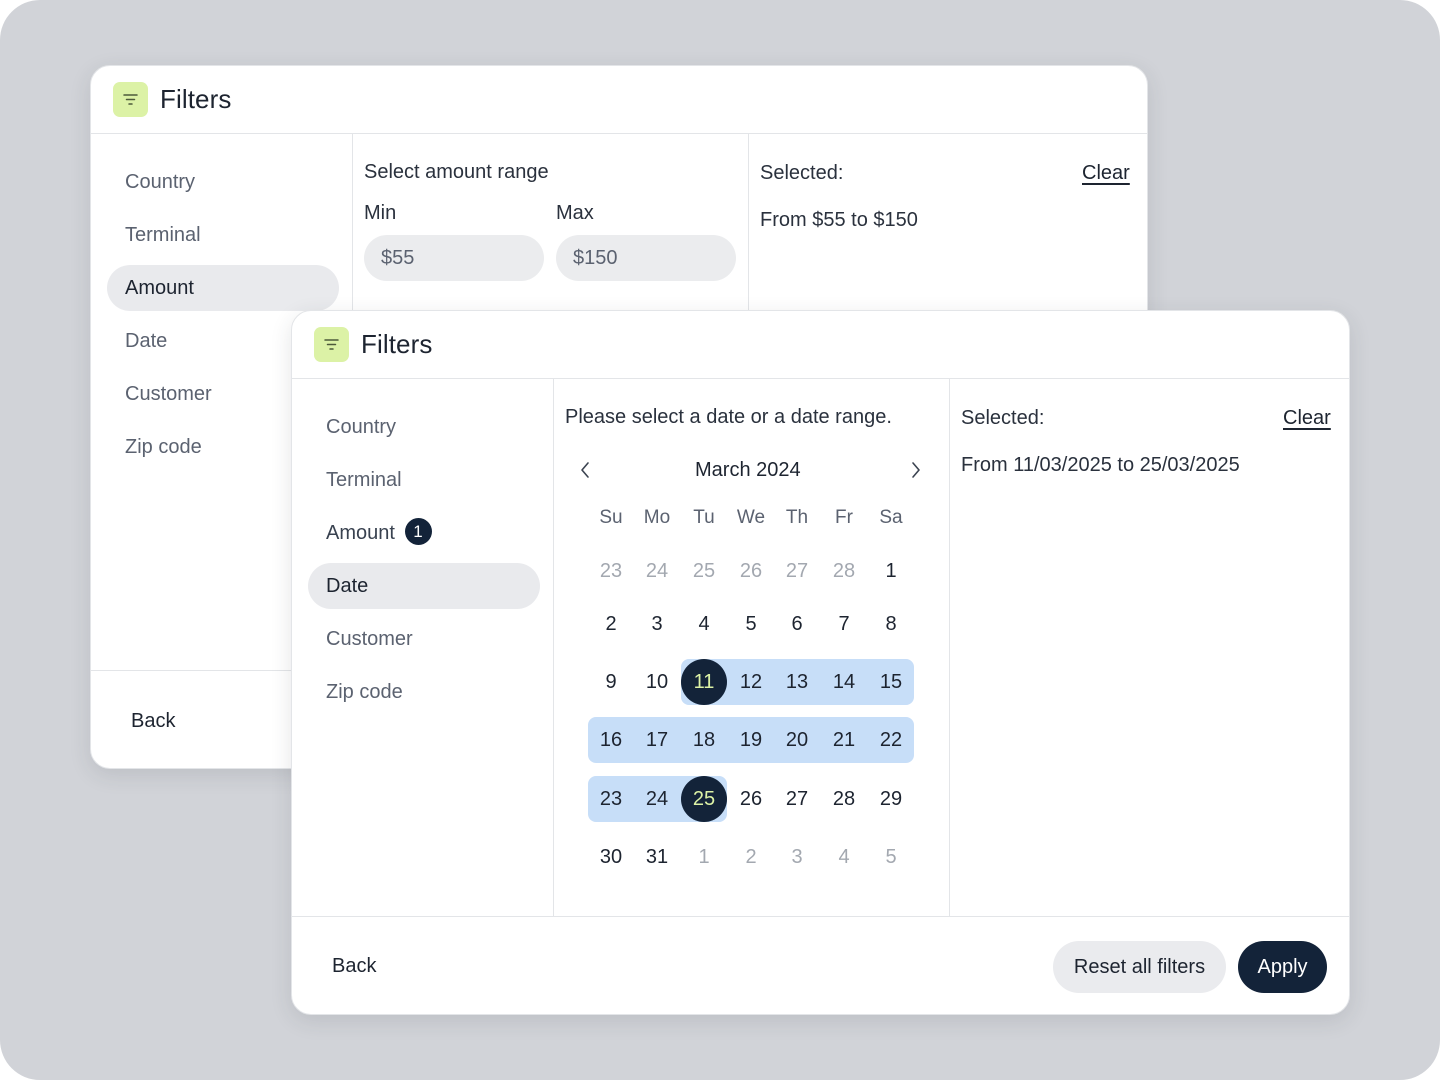 Image resolution: width=1440 pixels, height=1080 pixels. I want to click on calendar-day: 9, so click(611, 682).